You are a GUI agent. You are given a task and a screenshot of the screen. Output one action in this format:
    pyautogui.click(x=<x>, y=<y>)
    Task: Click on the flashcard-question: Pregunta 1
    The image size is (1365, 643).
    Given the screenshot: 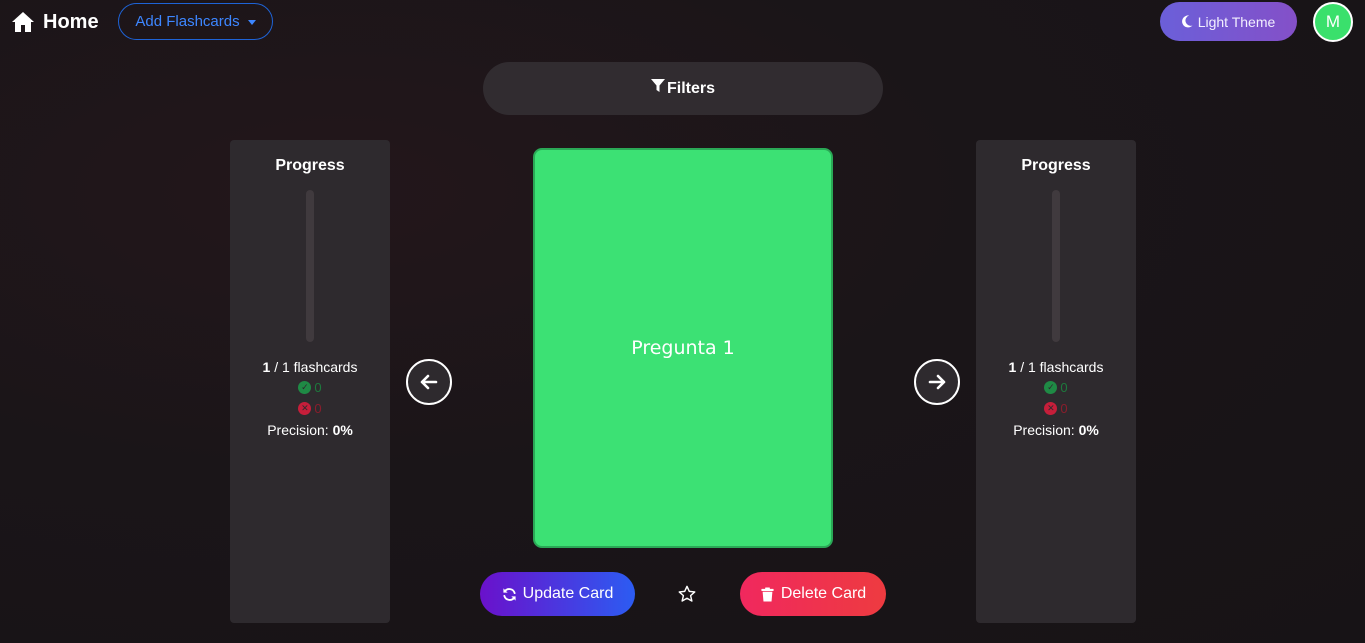 What is the action you would take?
    pyautogui.click(x=683, y=348)
    